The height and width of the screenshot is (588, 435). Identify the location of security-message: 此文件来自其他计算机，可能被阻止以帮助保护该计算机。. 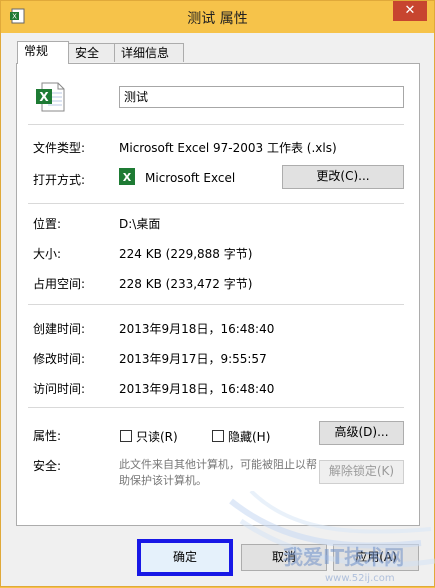
(218, 472).